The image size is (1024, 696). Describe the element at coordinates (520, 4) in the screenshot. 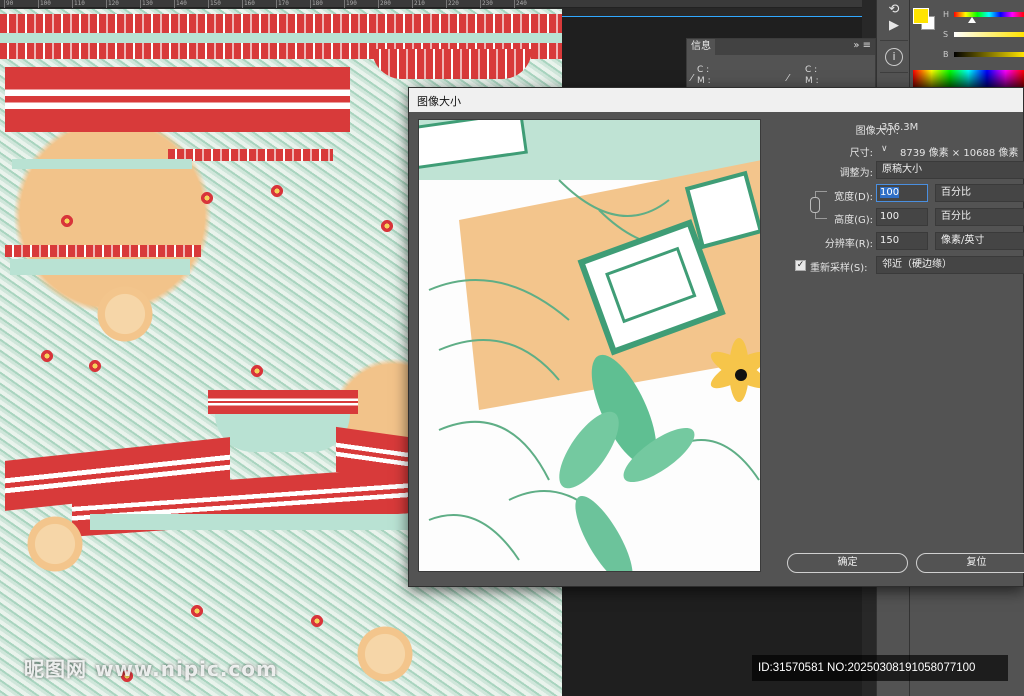

I see `ruler-tick-label: 240` at that location.